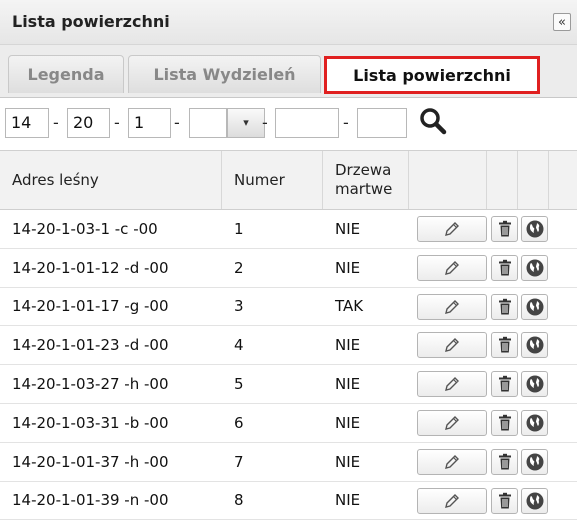 Image resolution: width=577 pixels, height=520 pixels. I want to click on cell-adres: 14-20-1-01-39 -n -00, so click(90, 500).